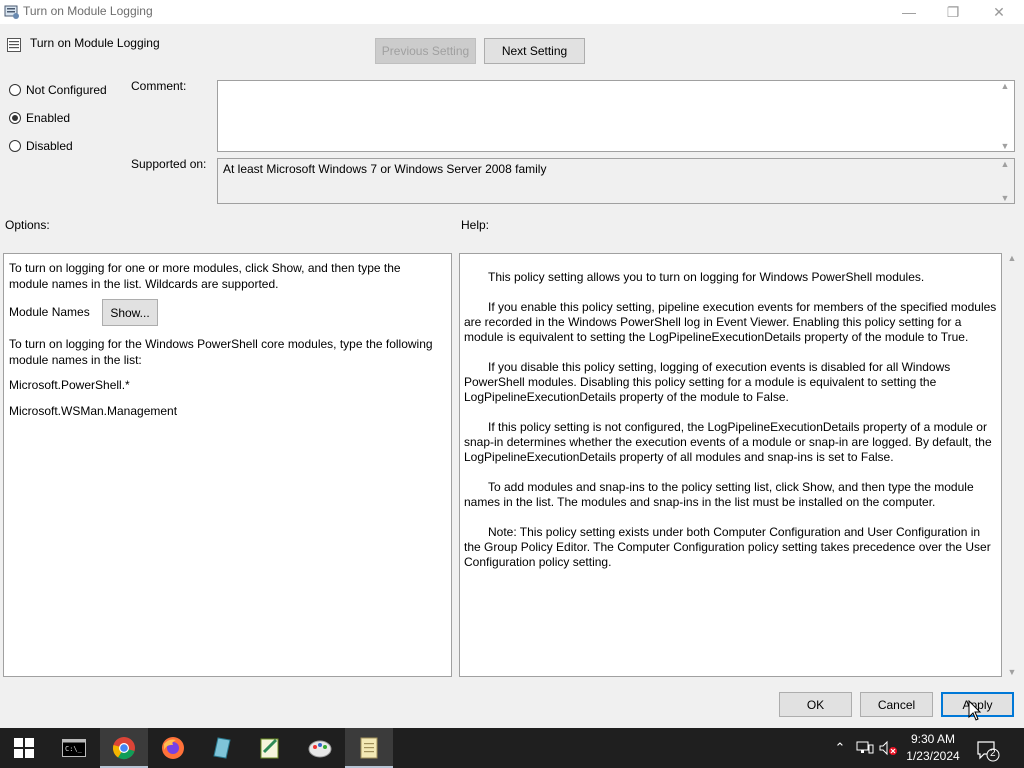 The height and width of the screenshot is (768, 1024). What do you see at coordinates (159, 86) in the screenshot?
I see `comment-label: Comment:` at bounding box center [159, 86].